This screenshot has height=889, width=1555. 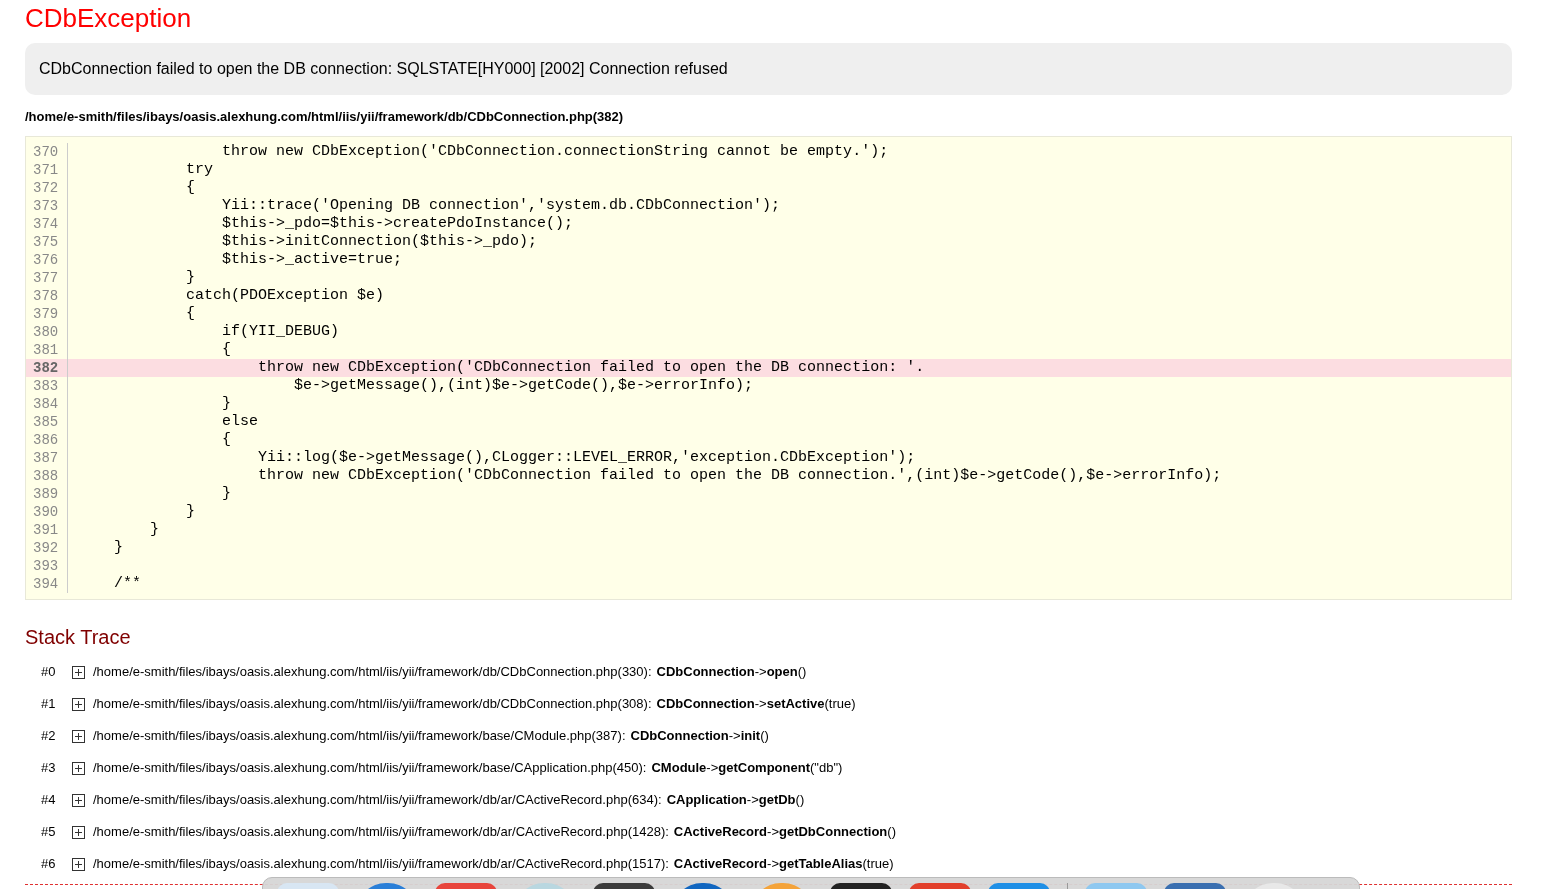 I want to click on frame-location: /home/e-smith/files/ibays/oasis.alexhung.com/html/iis/yii/framework/base/CApplication.php(450):, so click(x=370, y=768).